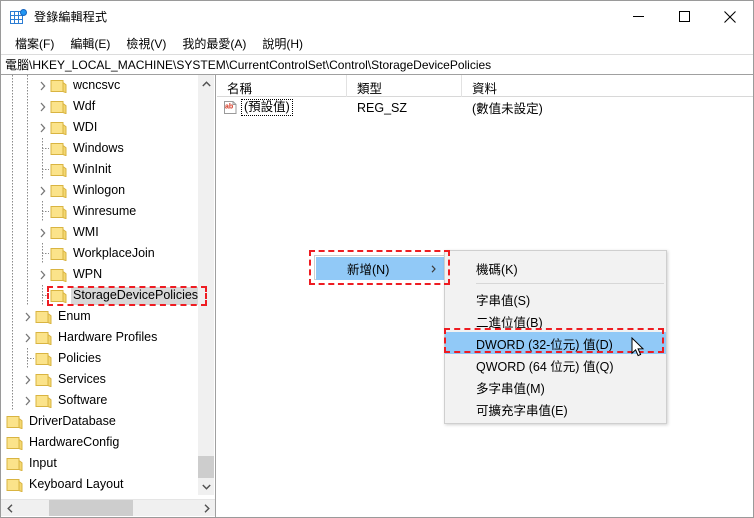 This screenshot has height=518, width=754. I want to click on tree-item-label: StorageDevicePolicies, so click(135, 295).